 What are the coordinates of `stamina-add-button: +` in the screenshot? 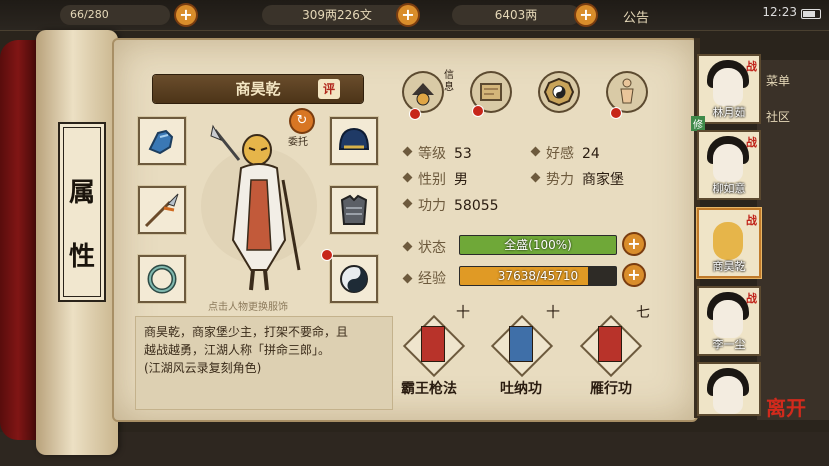 It's located at (186, 15).